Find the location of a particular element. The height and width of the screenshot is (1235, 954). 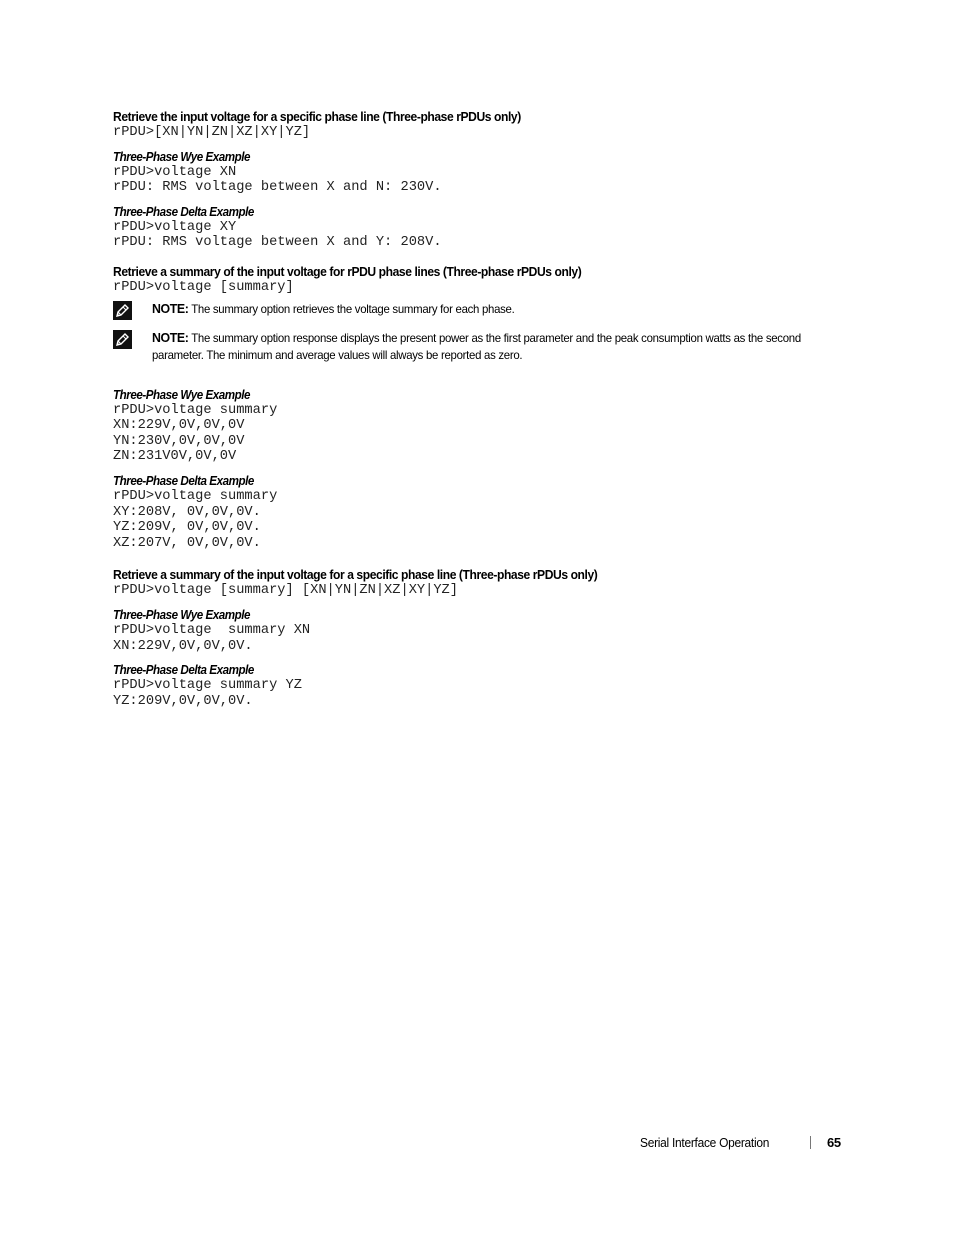

example-code: rPDU>voltage summary YZ YZ:209V,0V,0V,0V. is located at coordinates (478, 693).